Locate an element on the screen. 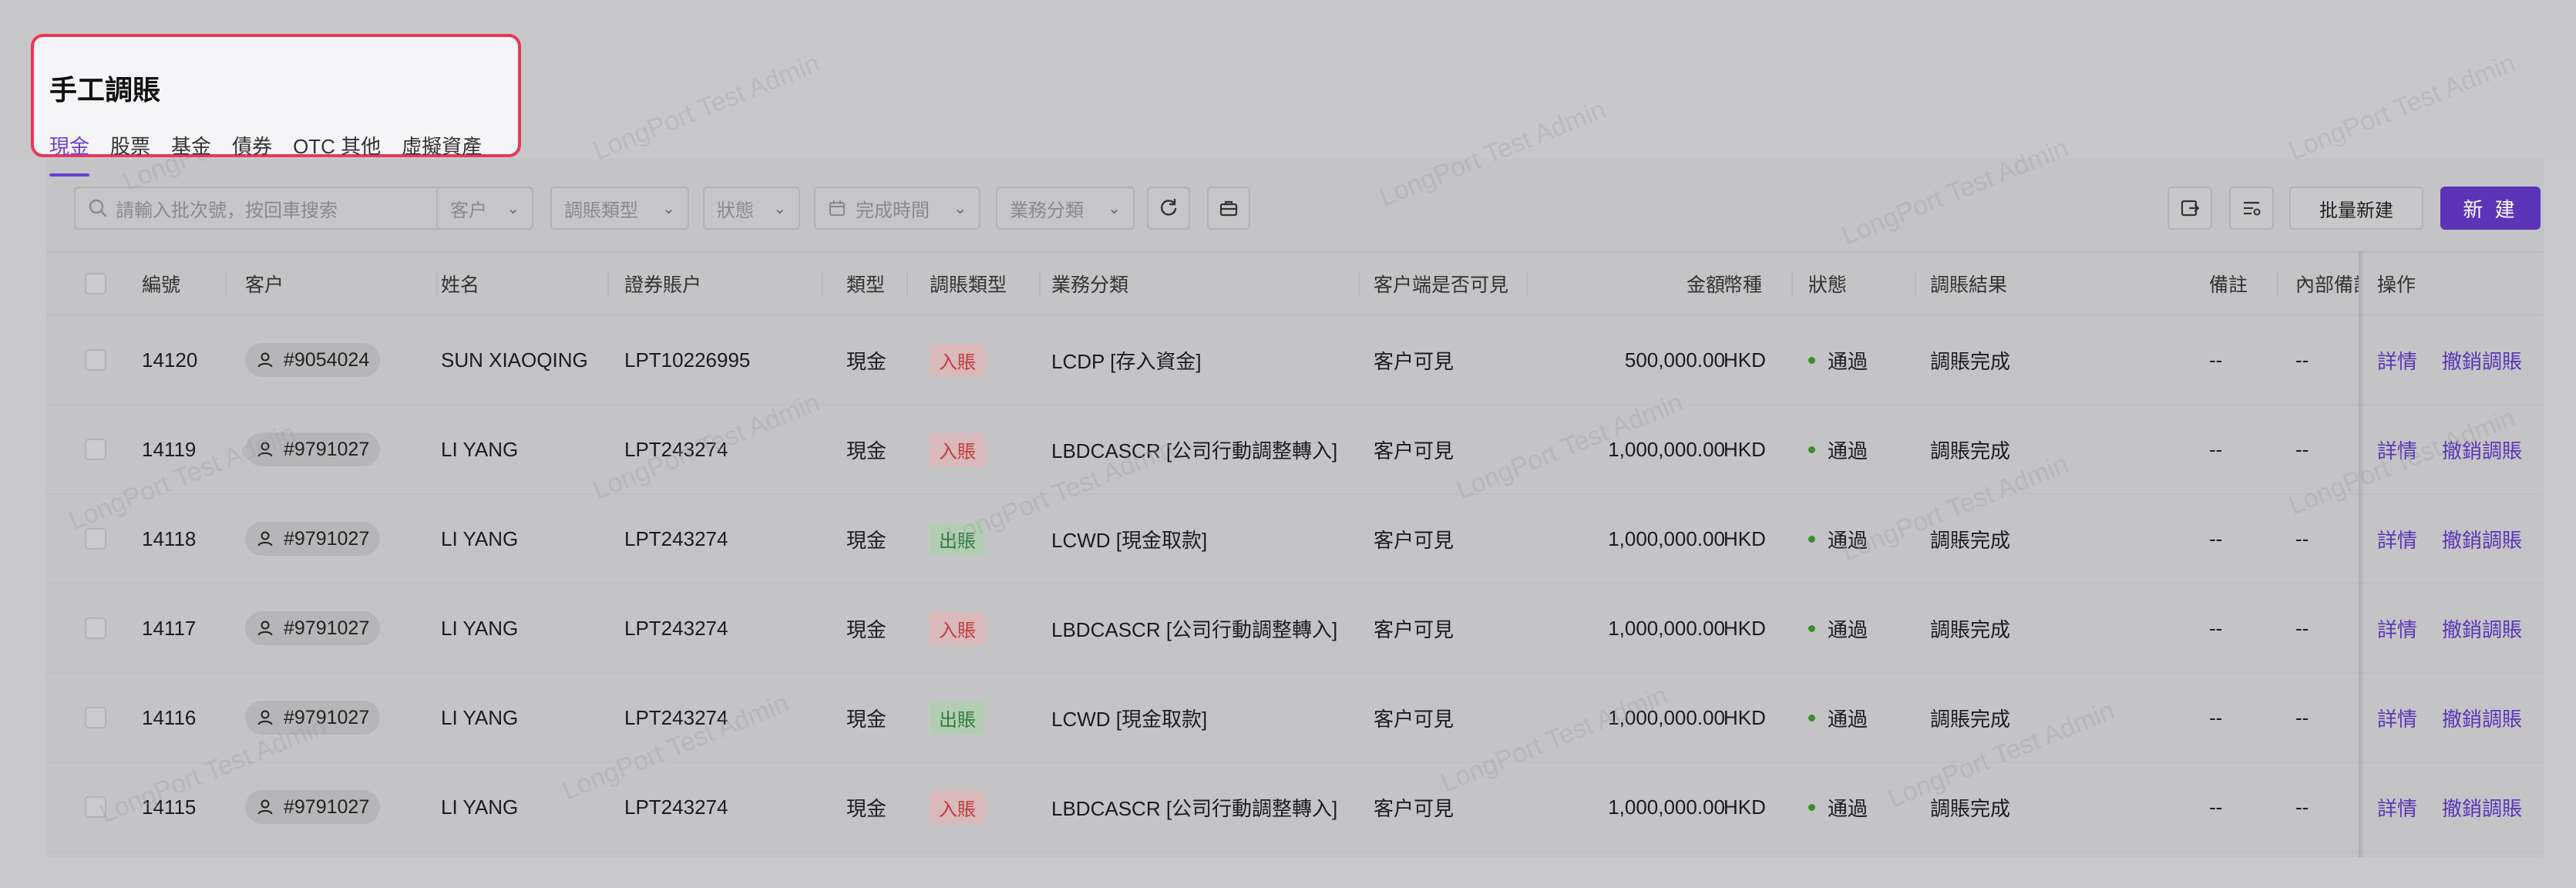  complete-time-filter: 完成時間 ⌄ is located at coordinates (897, 209).